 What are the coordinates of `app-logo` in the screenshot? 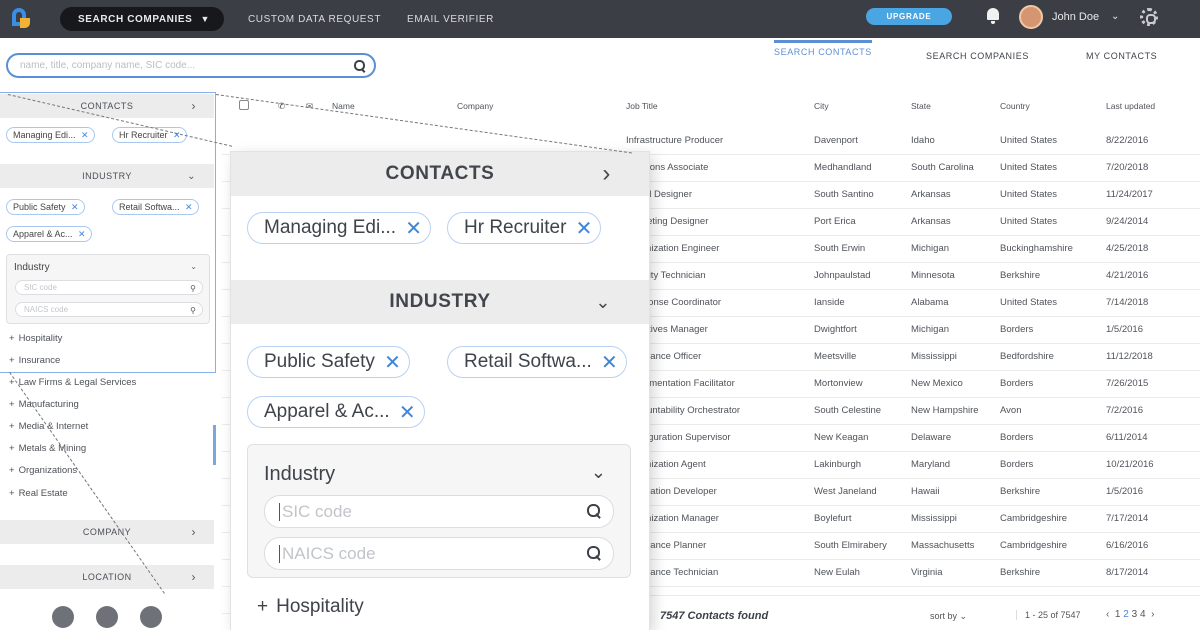 It's located at (21, 19).